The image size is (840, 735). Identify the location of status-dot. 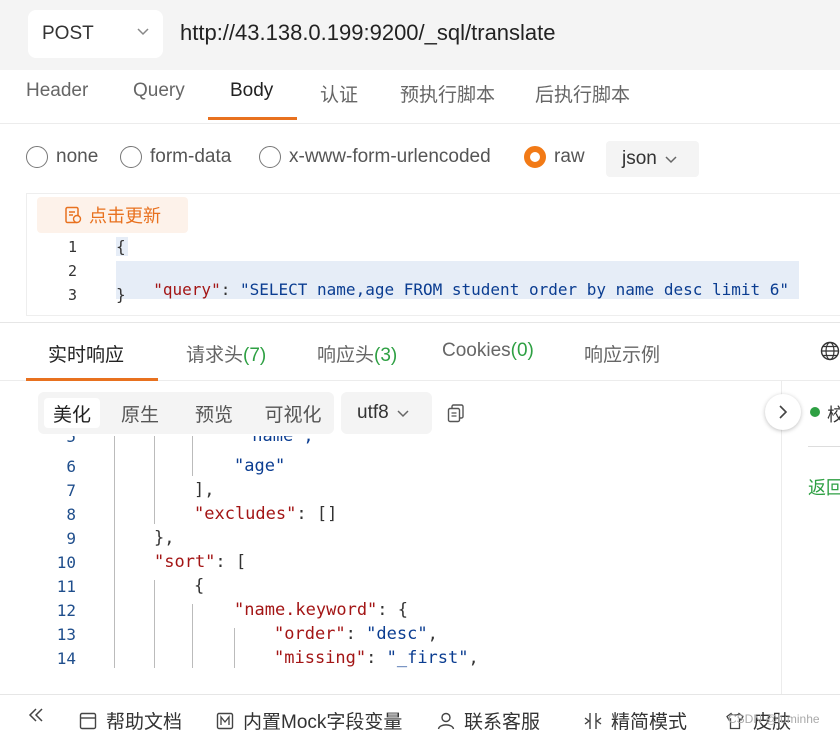
(815, 412).